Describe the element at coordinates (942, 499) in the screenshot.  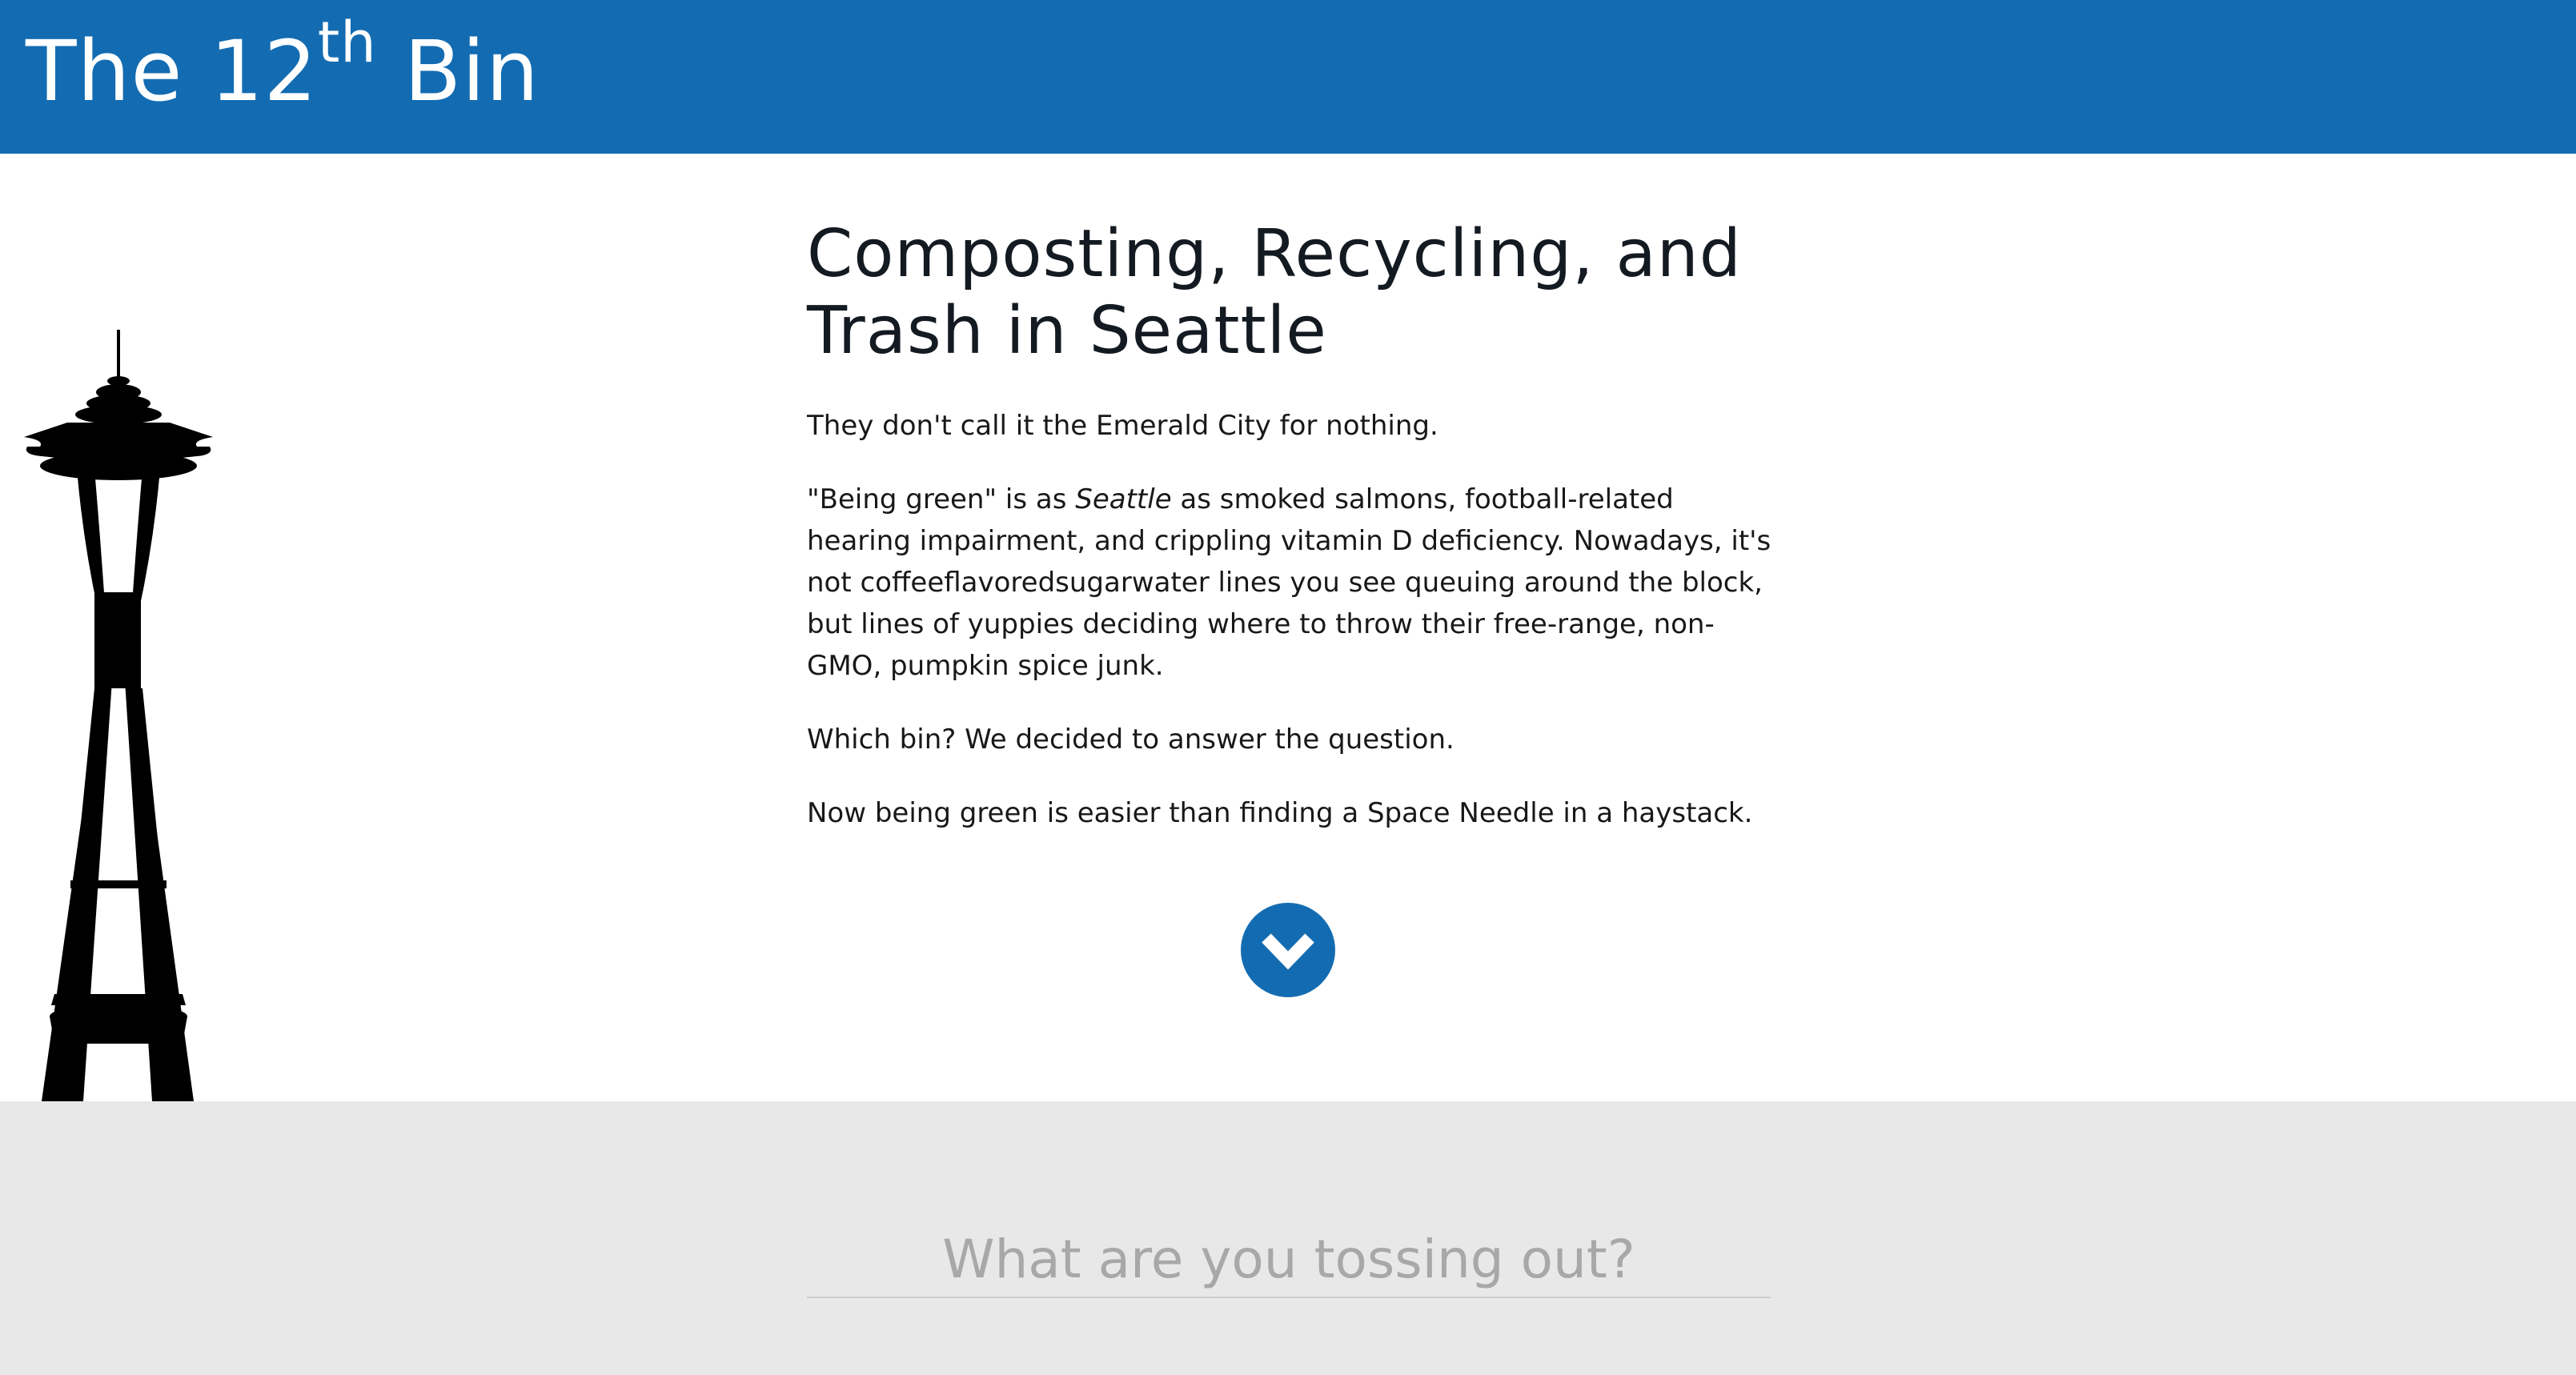
I see `paragraph-2-text-start: "Being green" is as` at that location.